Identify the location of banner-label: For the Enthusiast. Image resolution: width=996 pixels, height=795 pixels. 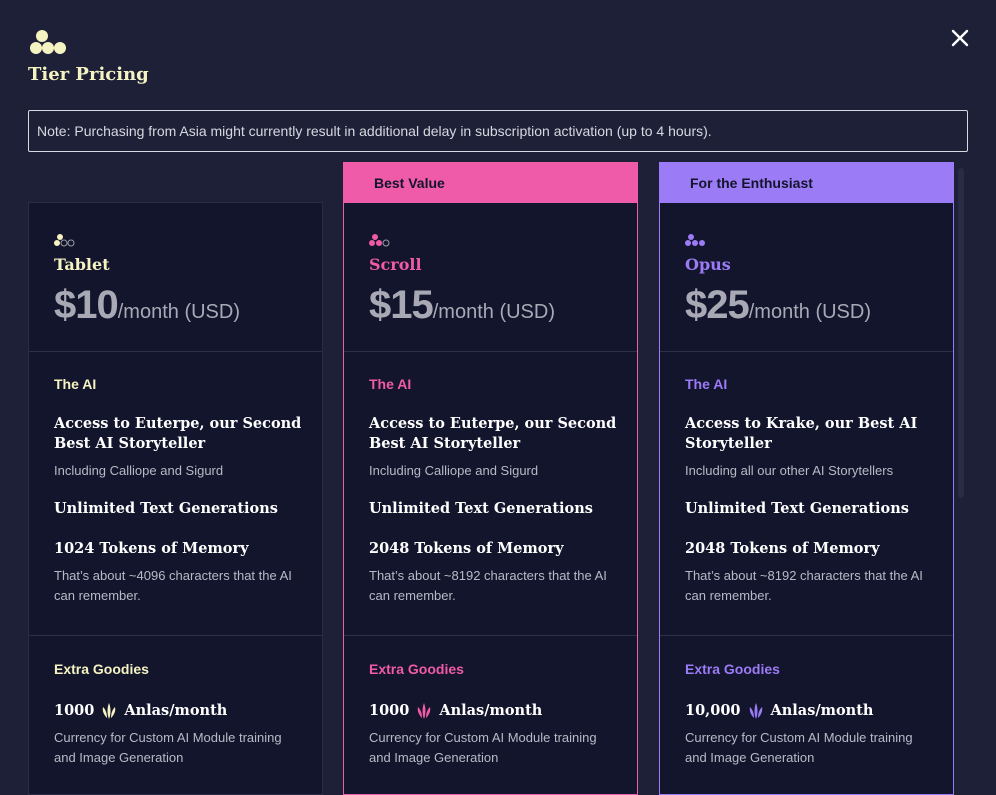
(751, 182).